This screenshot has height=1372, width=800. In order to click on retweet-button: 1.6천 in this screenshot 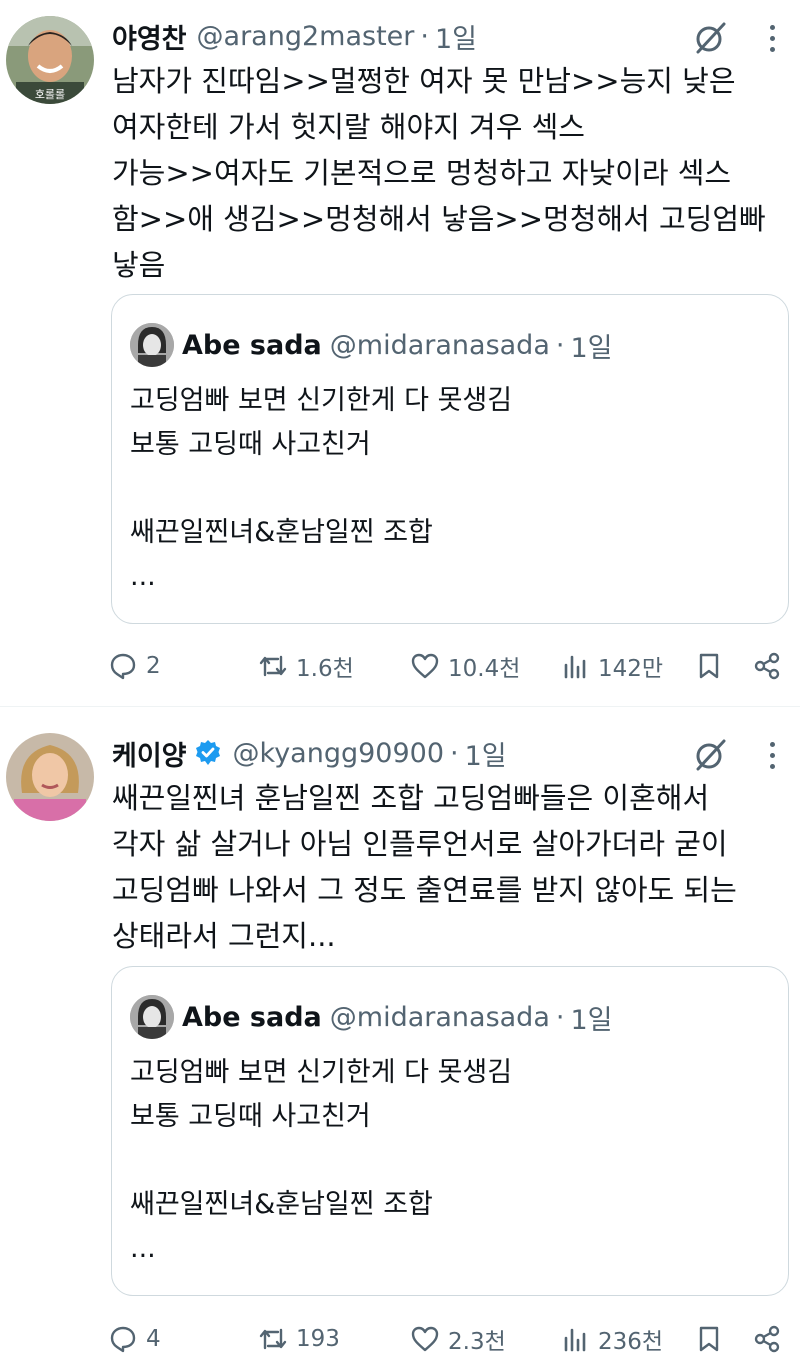, I will do `click(306, 666)`.